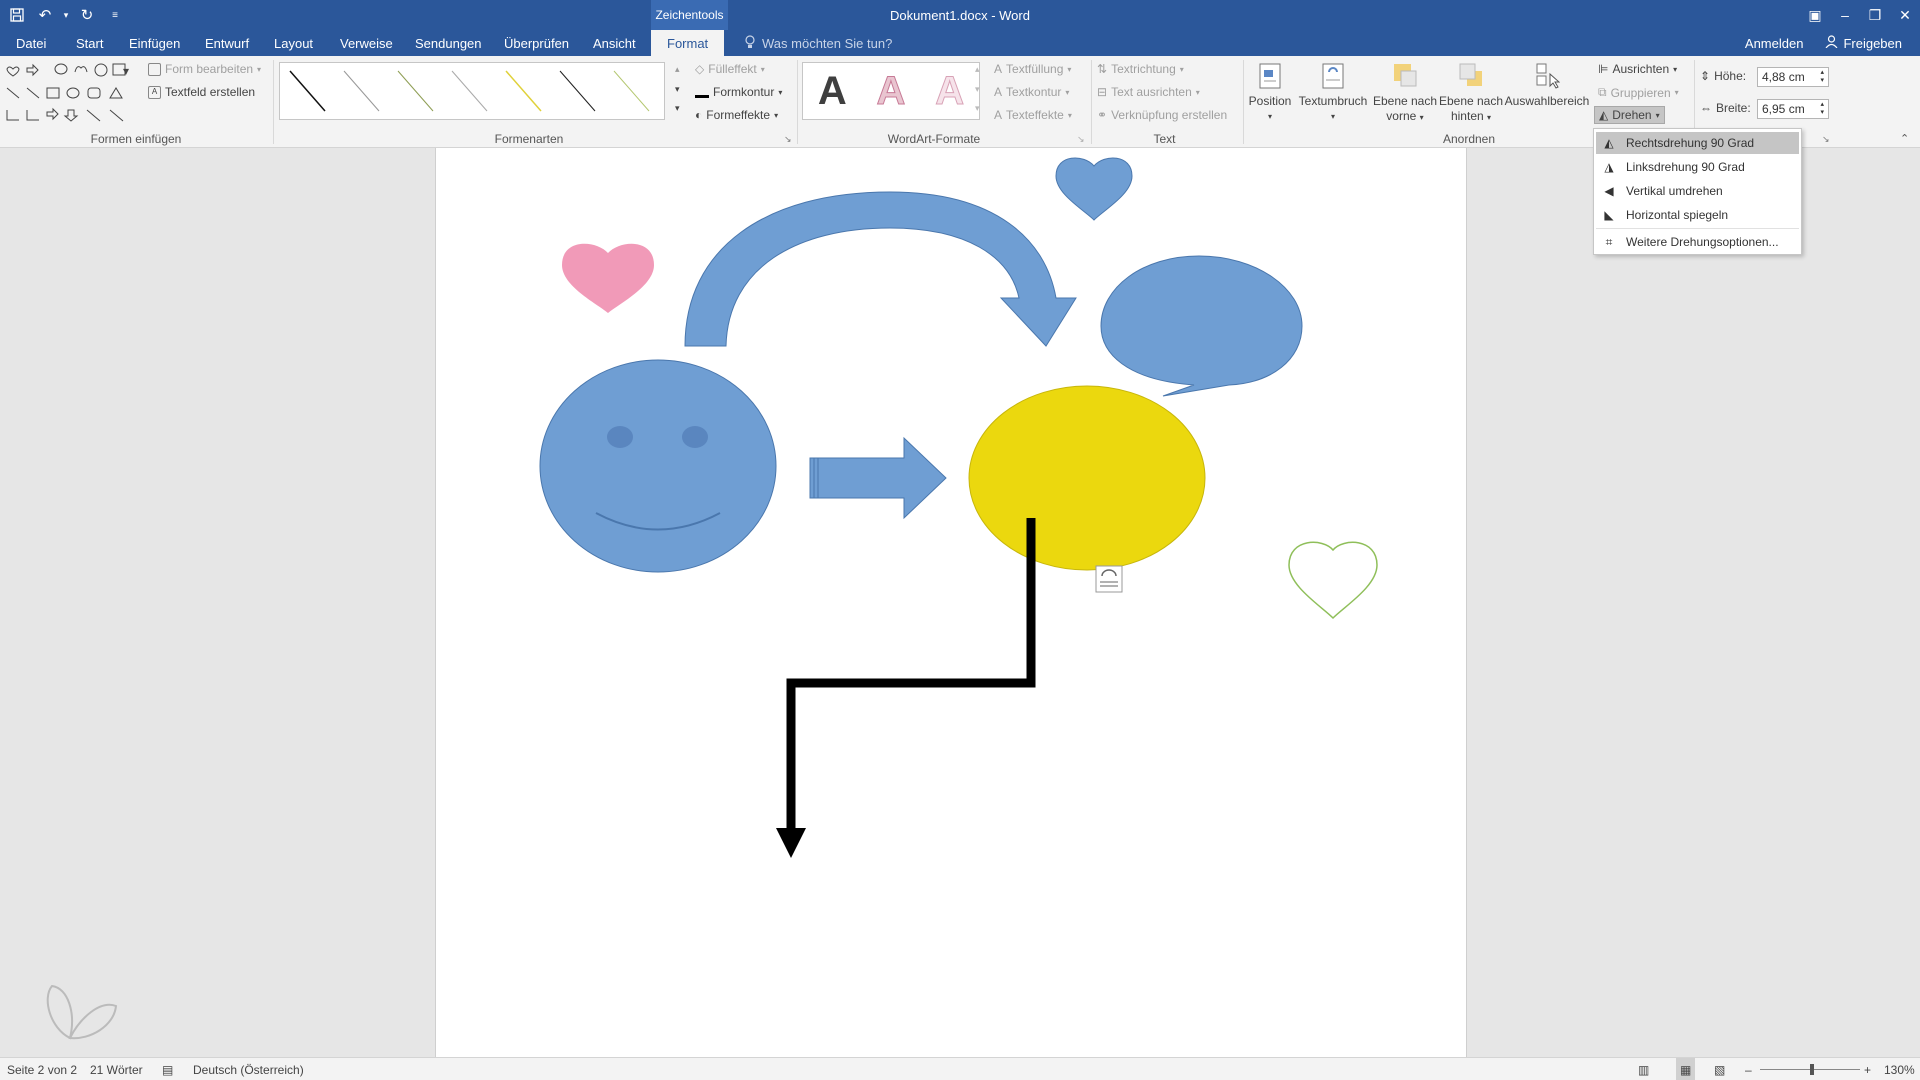 This screenshot has height=1080, width=1920. Describe the element at coordinates (1471, 93) in the screenshot. I see `send-backward-button: Ebene nach hinten ▾` at that location.